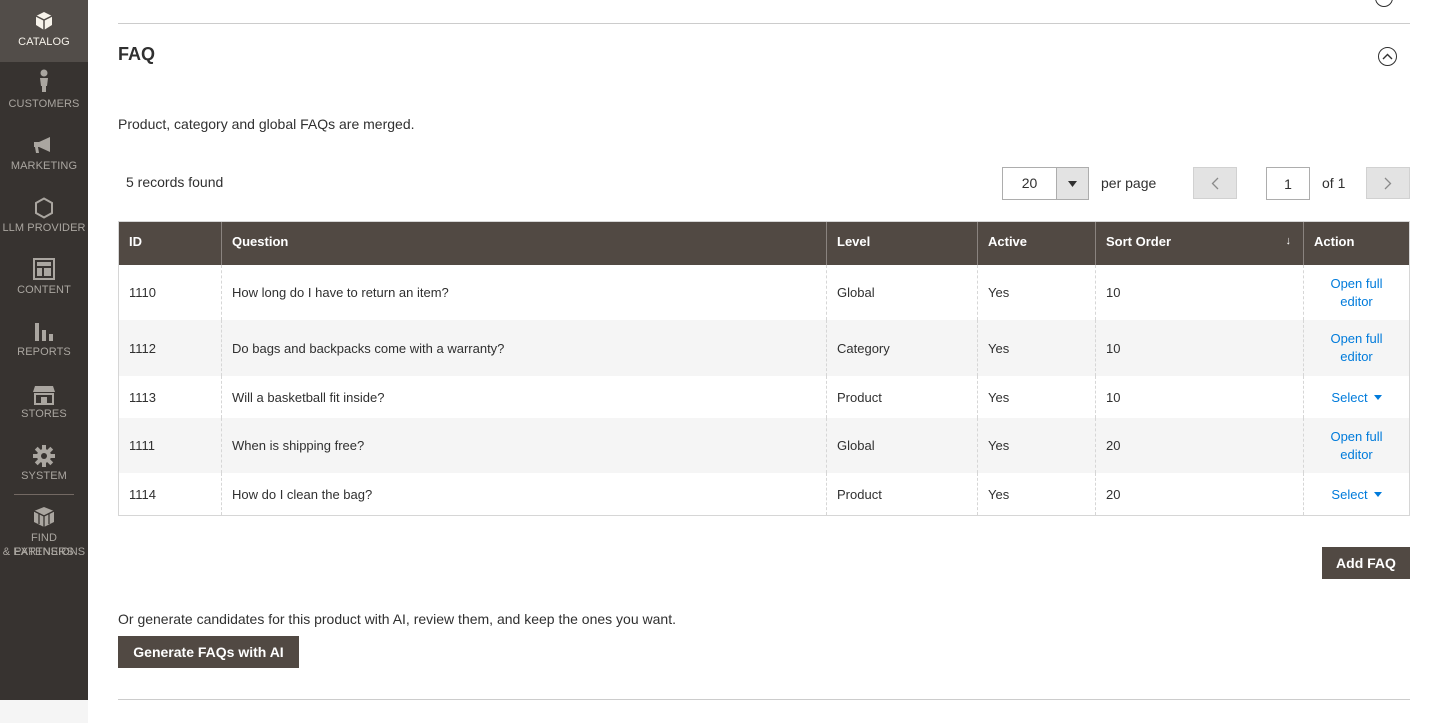 The height and width of the screenshot is (723, 1440). I want to click on sidebar-item-stores: STORES, so click(44, 403).